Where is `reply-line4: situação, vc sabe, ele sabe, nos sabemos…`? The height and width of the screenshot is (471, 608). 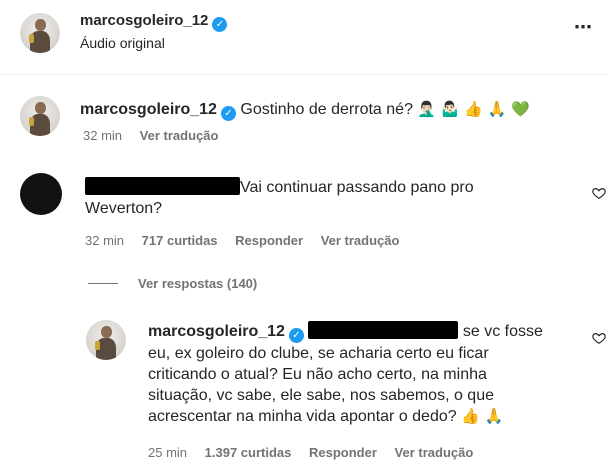
reply-line4: situação, vc sabe, ele sabe, nos sabemos… is located at coordinates (321, 395).